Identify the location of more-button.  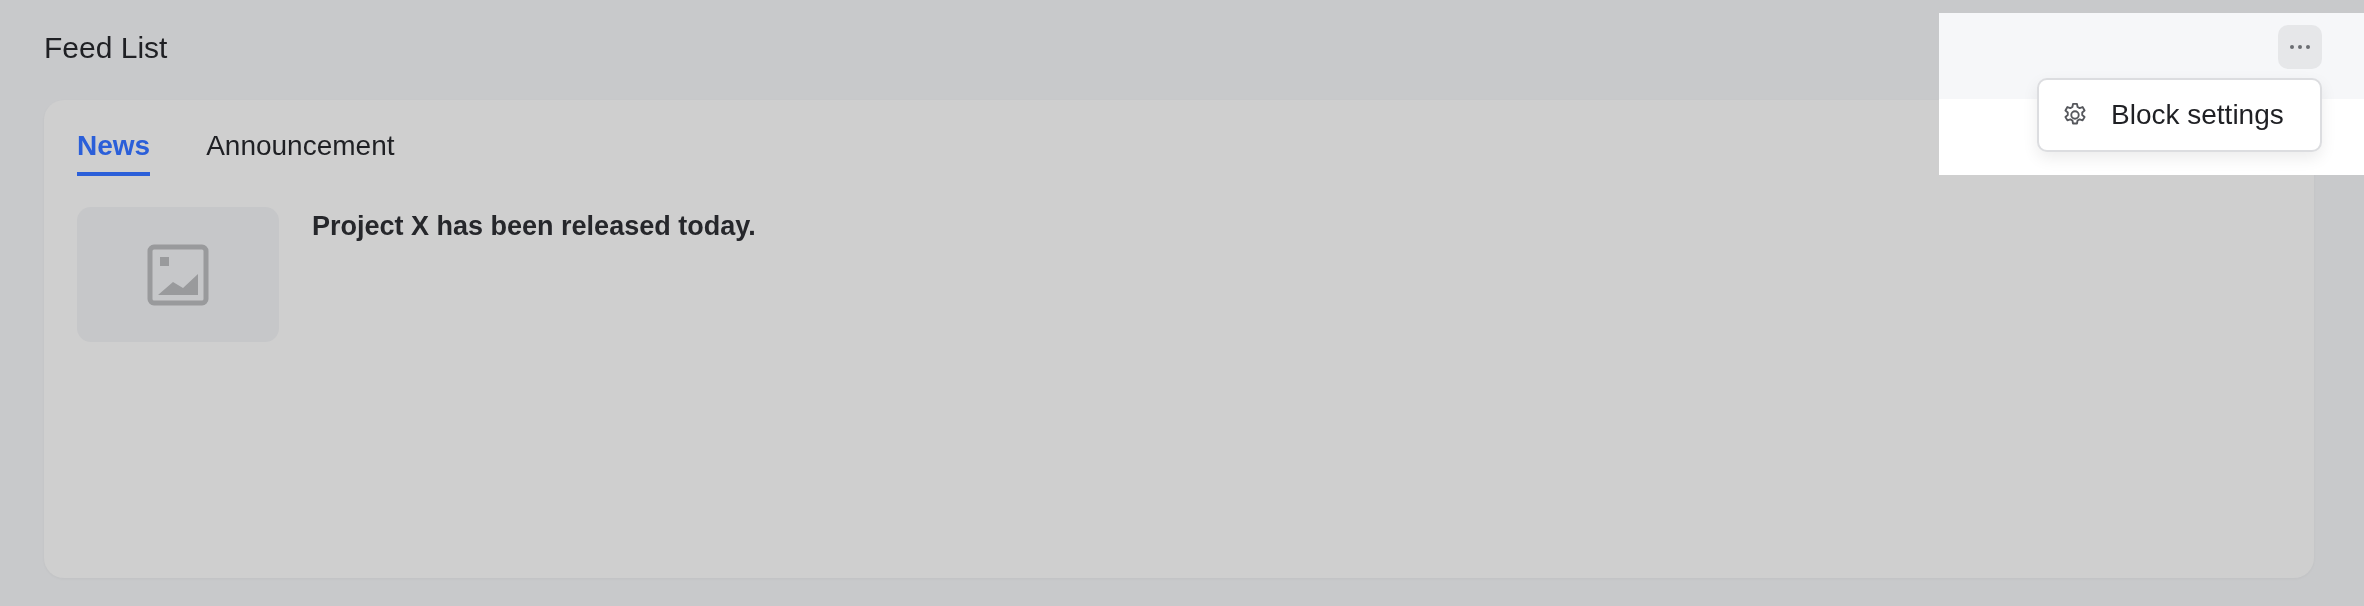
(2300, 47).